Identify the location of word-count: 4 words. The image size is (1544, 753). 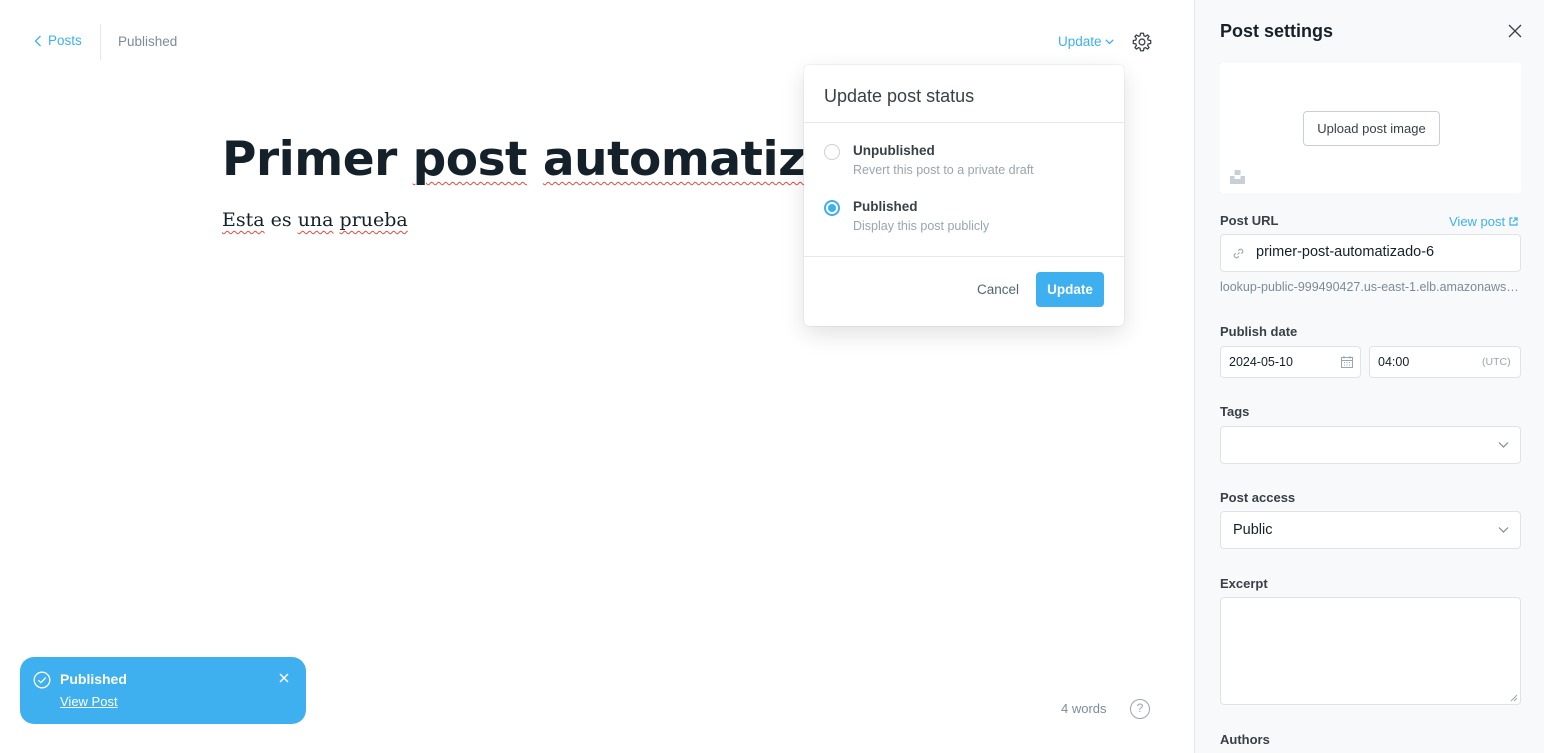
(1084, 708).